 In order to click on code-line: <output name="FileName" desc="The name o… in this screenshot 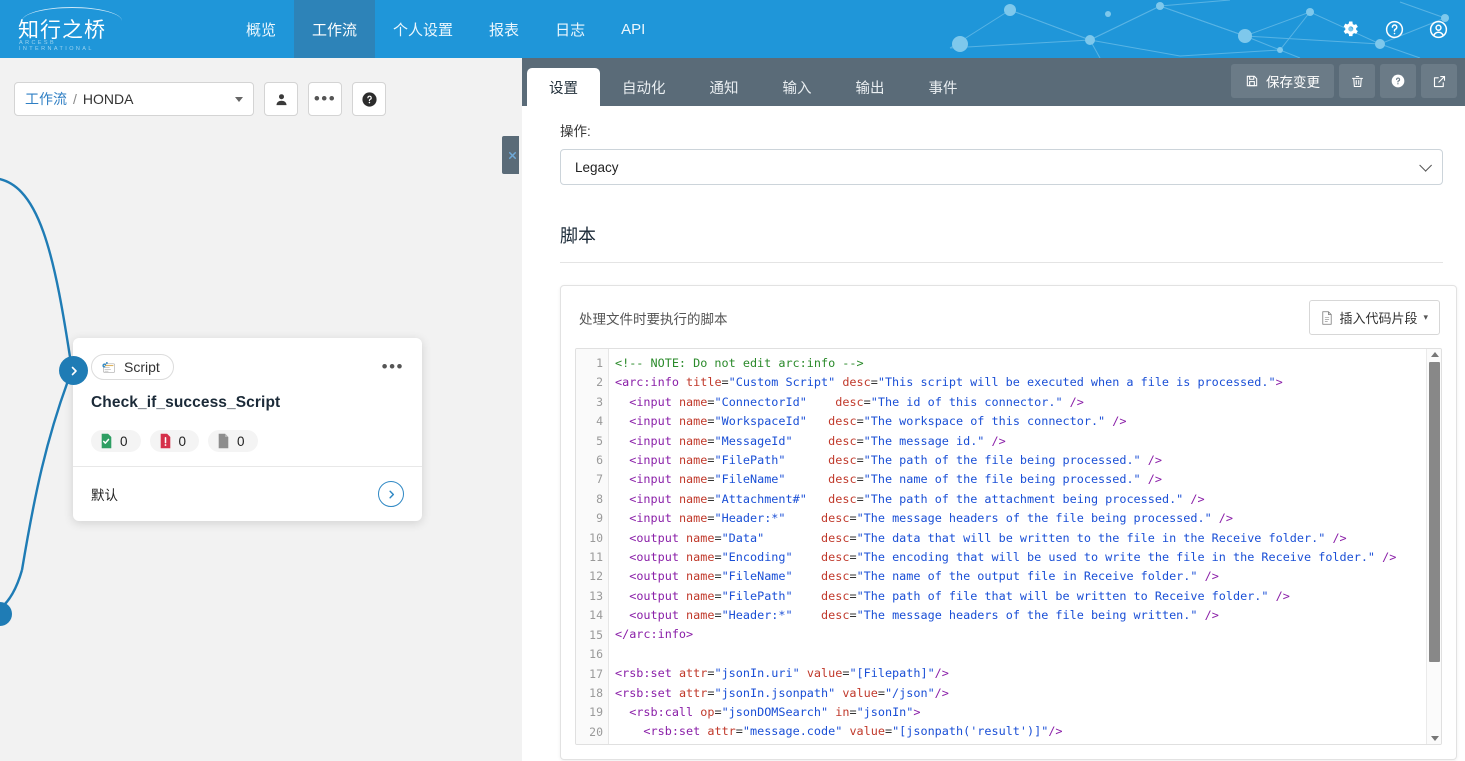, I will do `click(924, 576)`.